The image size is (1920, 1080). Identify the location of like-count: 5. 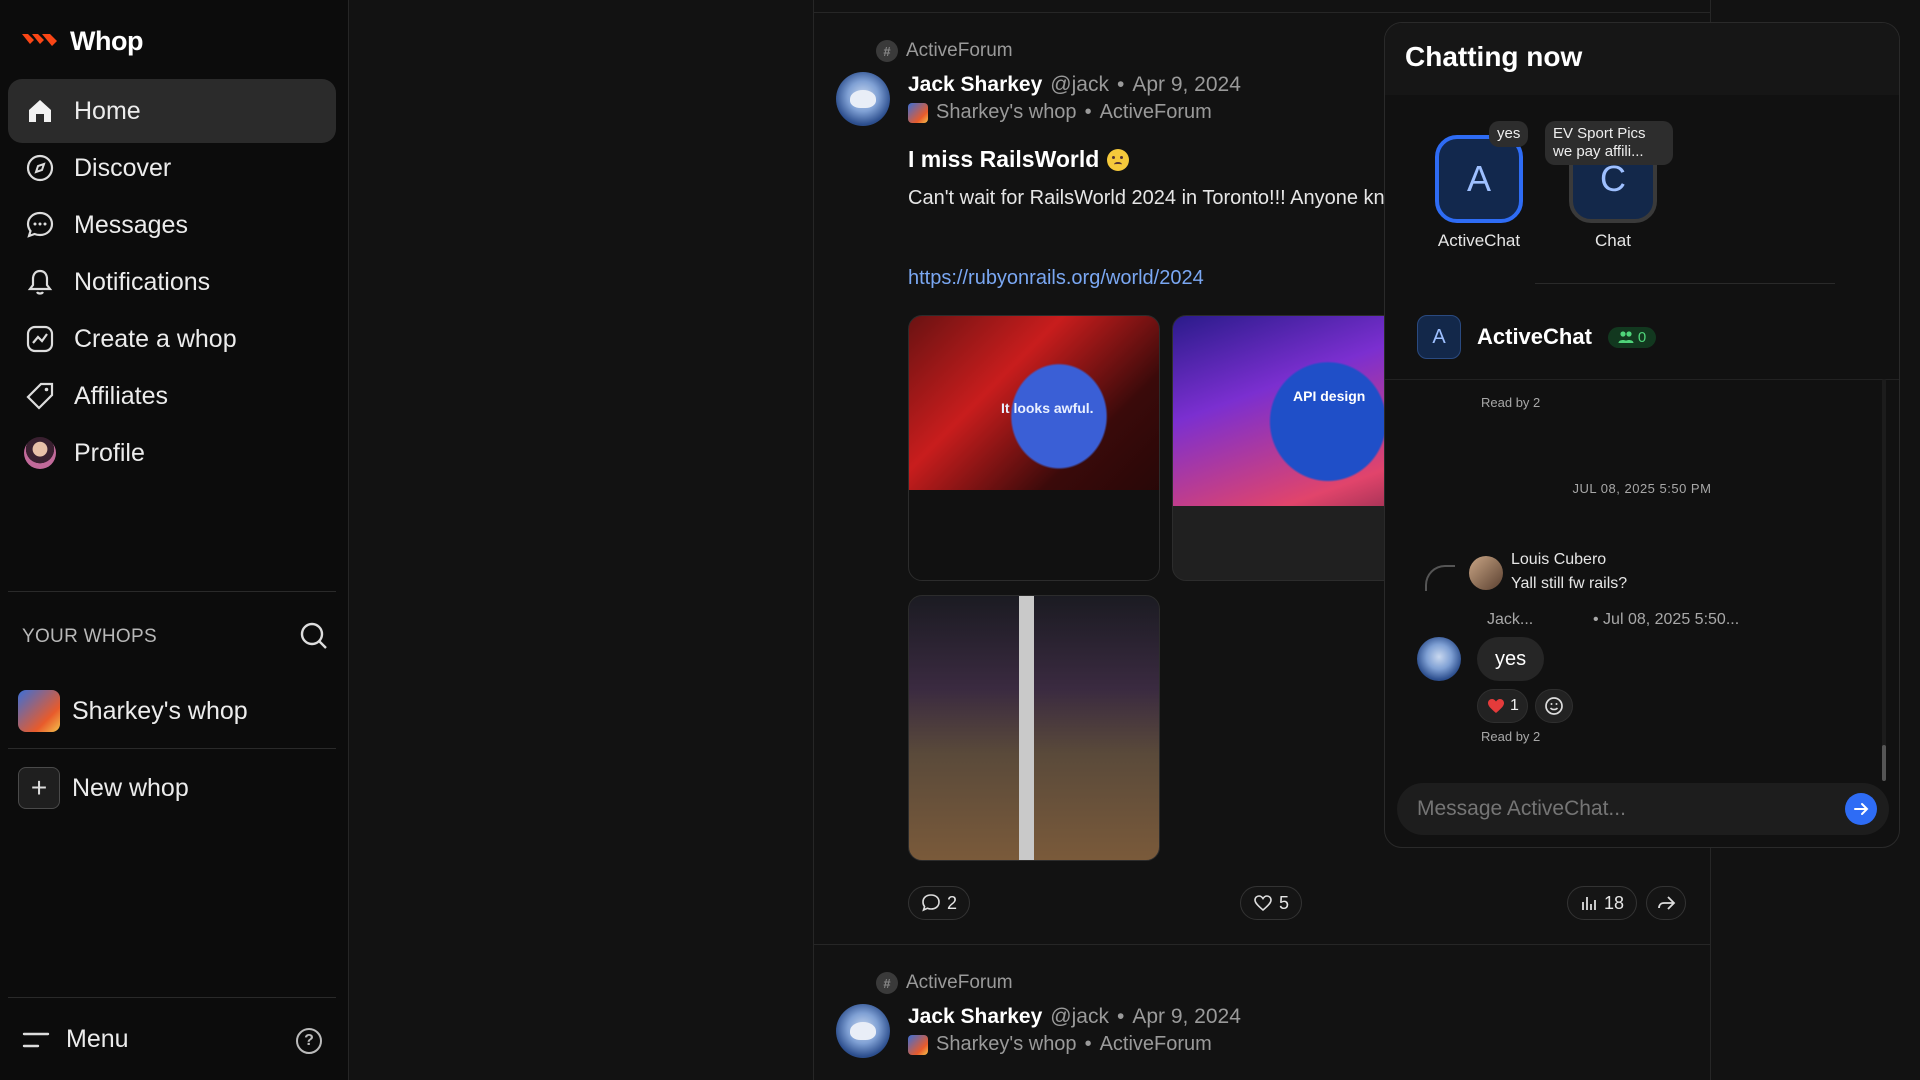
(1284, 902).